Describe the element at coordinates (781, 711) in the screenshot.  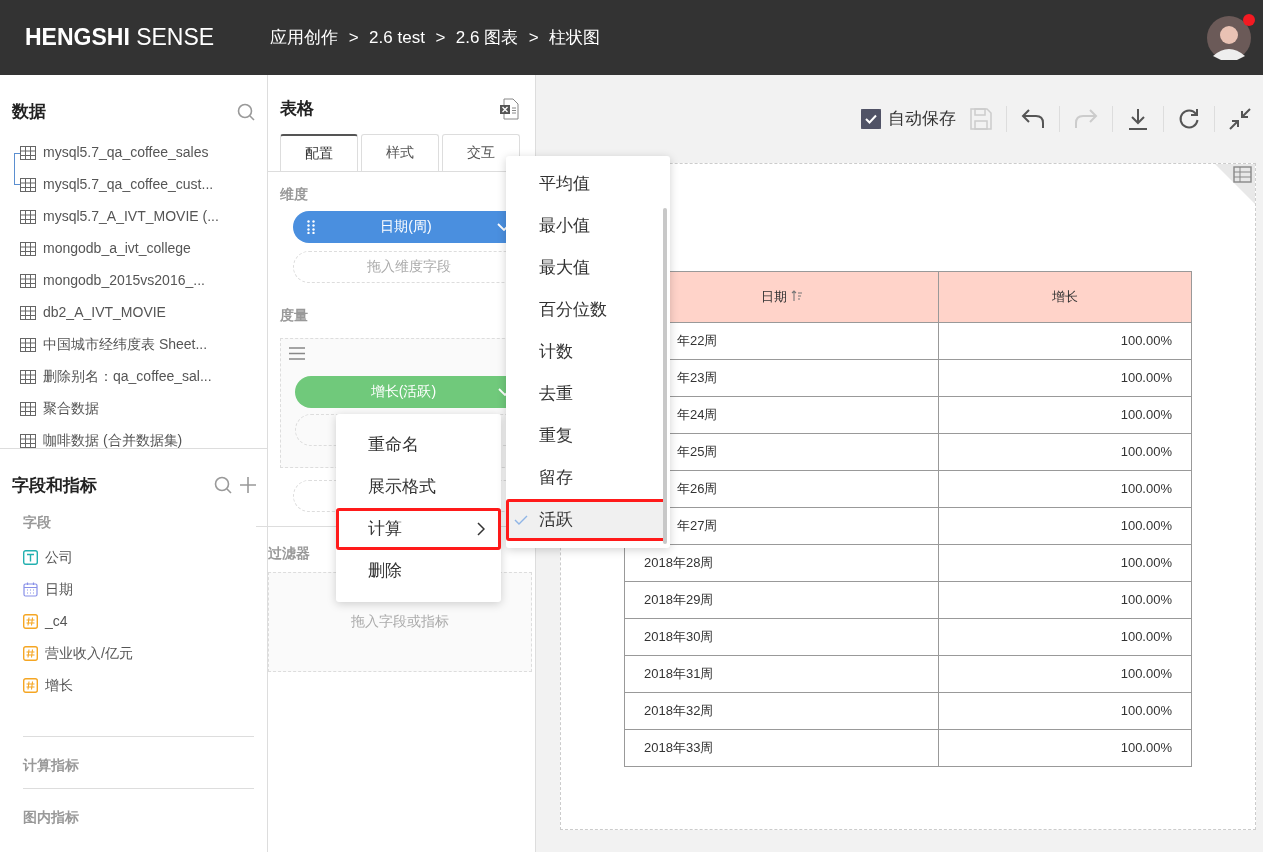
I see `table-cell: 2018年32周` at that location.